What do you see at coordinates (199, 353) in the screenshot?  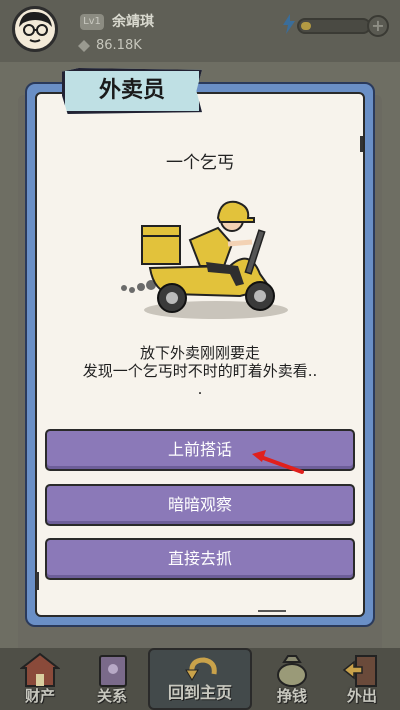 I see `story-line: 放下外卖刚刚要走` at bounding box center [199, 353].